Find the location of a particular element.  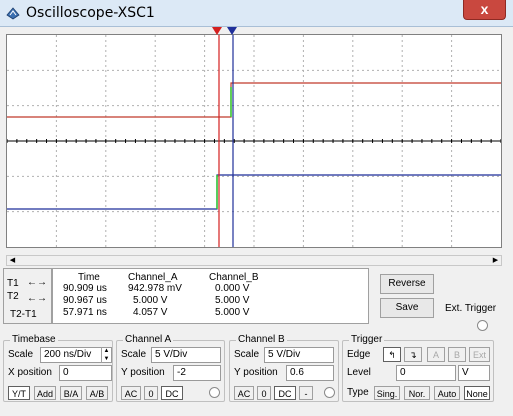

channel-b-minus-button: - is located at coordinates (306, 393).